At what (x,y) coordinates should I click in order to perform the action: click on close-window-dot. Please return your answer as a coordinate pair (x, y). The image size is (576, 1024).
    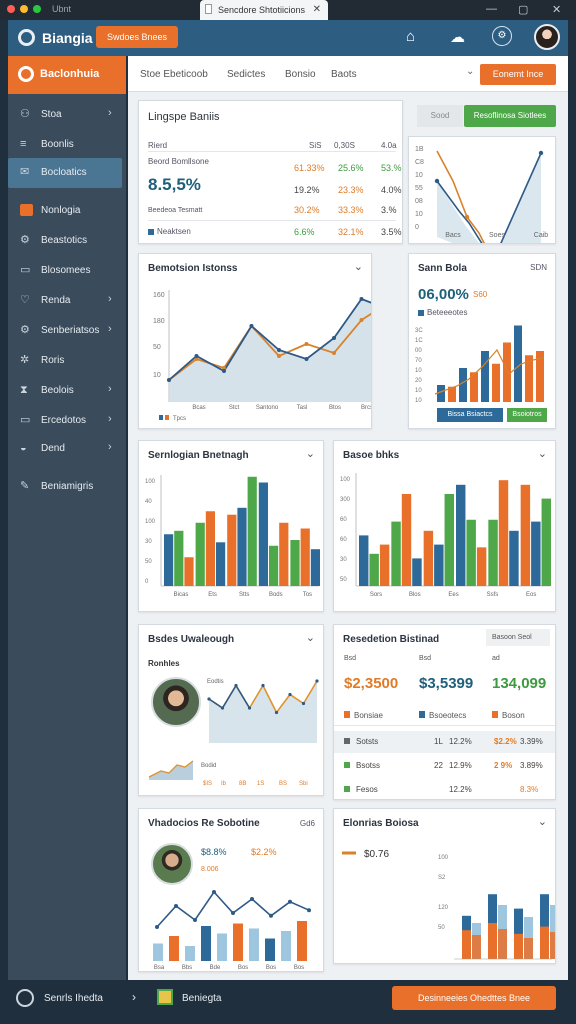
    Looking at the image, I should click on (11, 9).